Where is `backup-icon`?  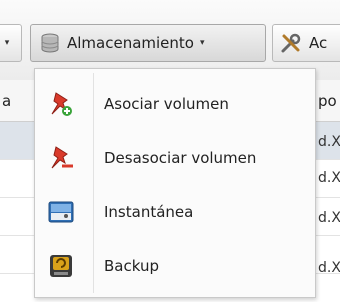 backup-icon is located at coordinates (61, 266).